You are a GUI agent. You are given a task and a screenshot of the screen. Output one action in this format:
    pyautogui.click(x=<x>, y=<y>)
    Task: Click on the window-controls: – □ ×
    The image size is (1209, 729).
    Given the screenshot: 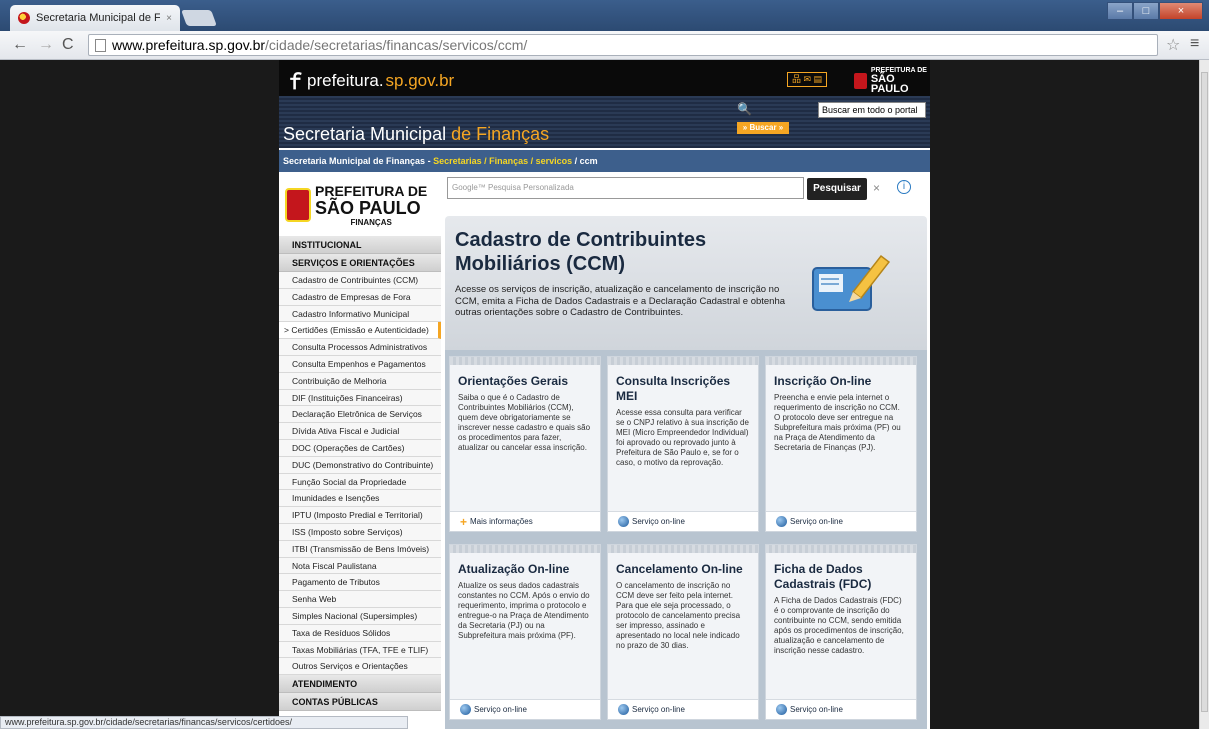 What is the action you would take?
    pyautogui.click(x=1155, y=11)
    